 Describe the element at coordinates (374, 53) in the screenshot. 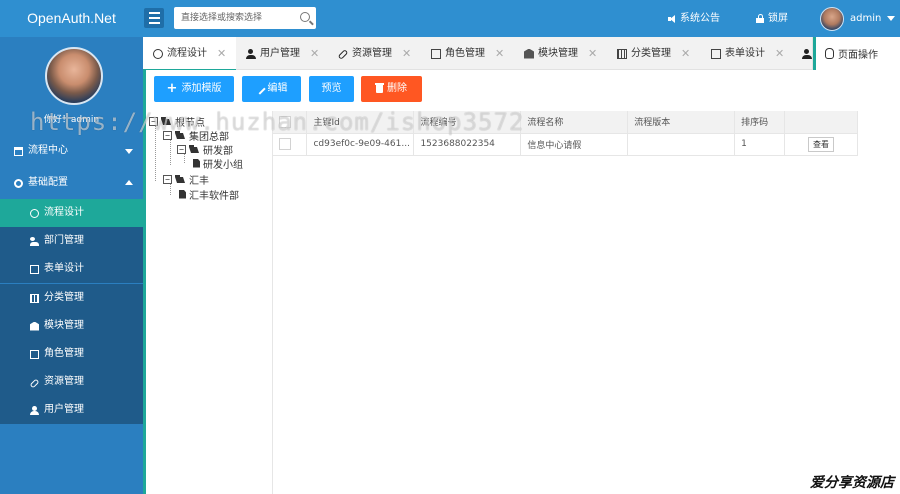

I see `tab-resource-management: 资源管理 ✕` at that location.